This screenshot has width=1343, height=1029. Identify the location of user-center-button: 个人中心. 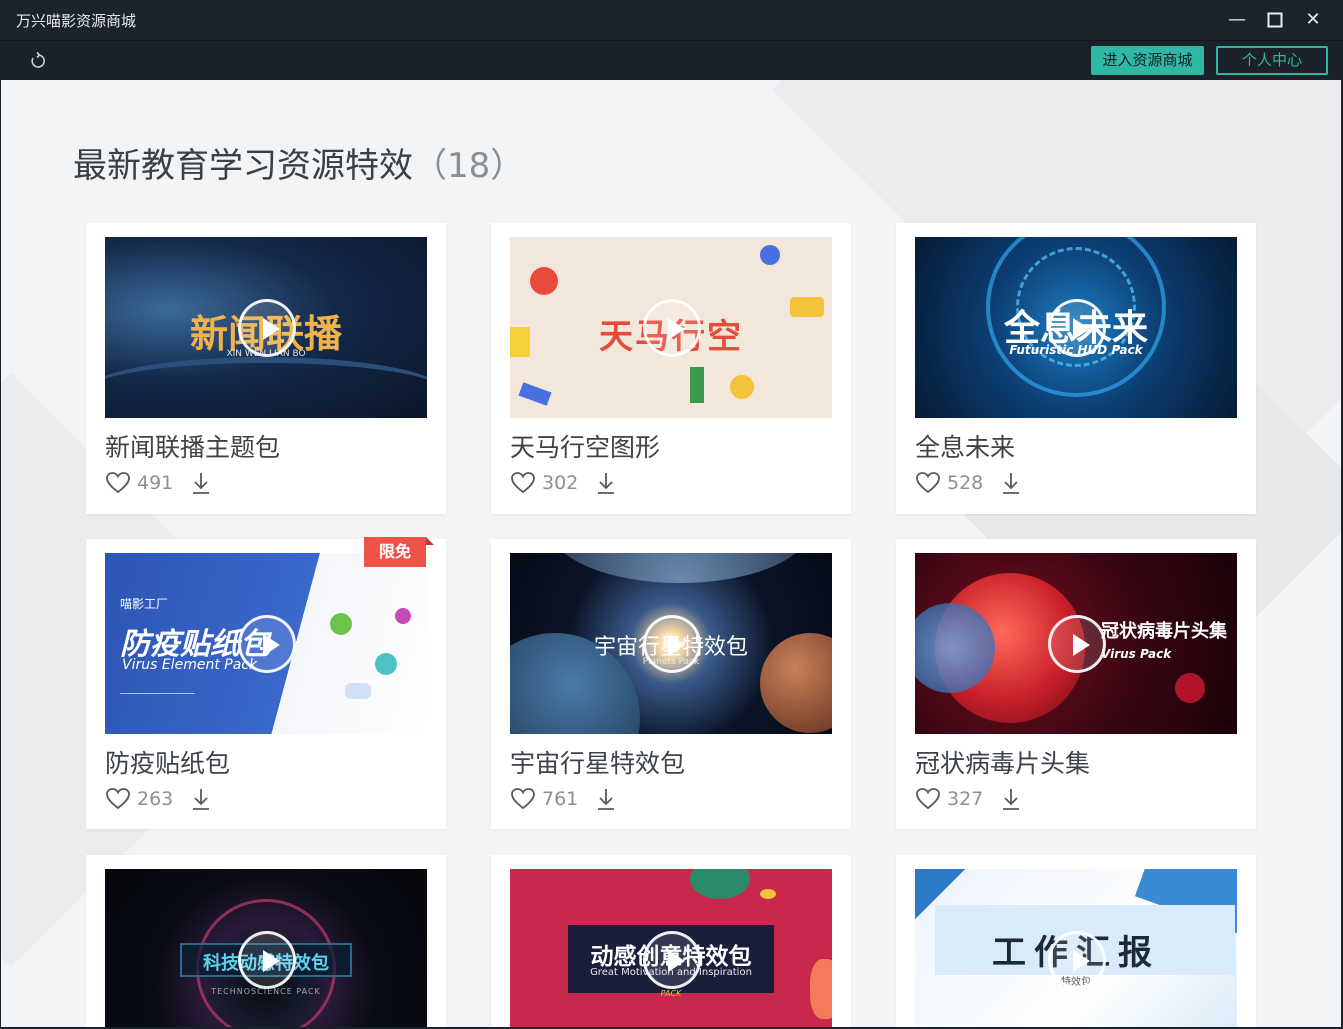
(1272, 60).